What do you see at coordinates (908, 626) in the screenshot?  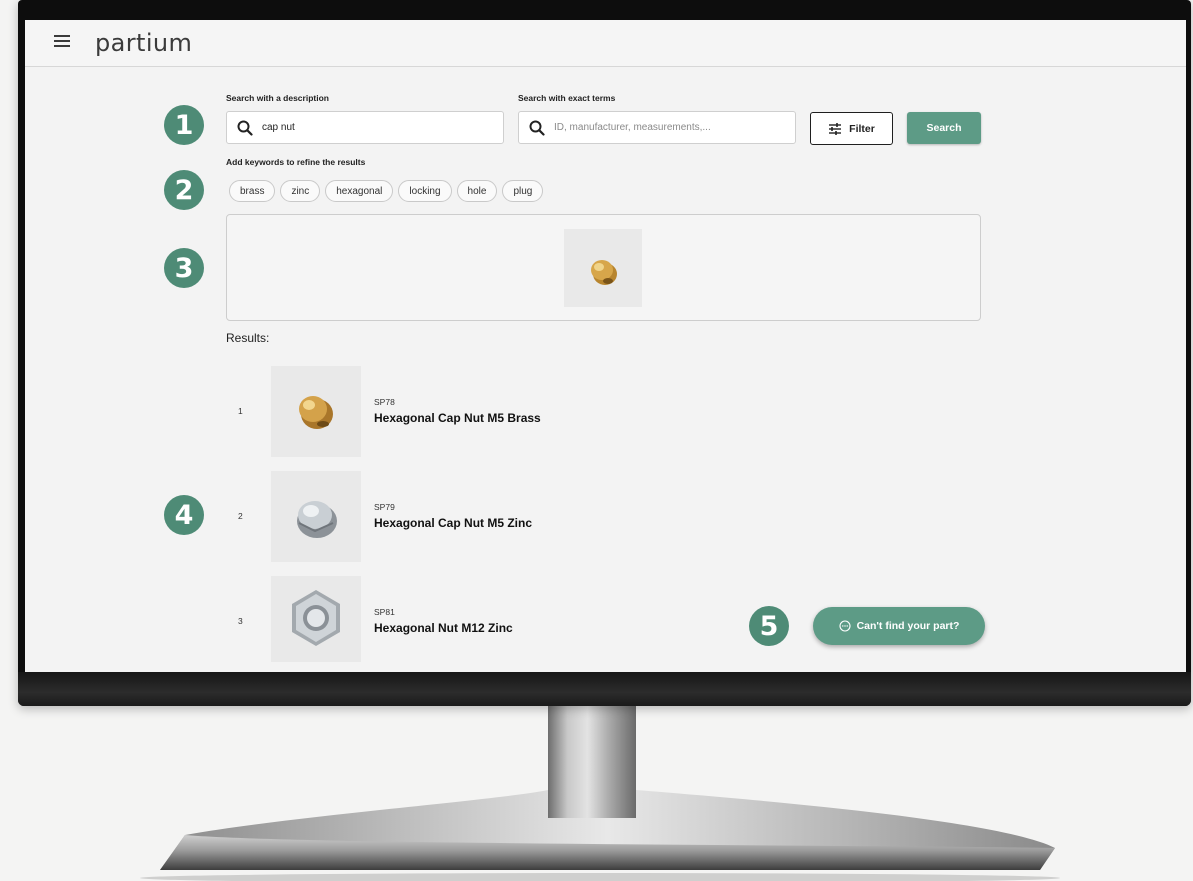 I see `cant-find-label: Can't find your part?` at bounding box center [908, 626].